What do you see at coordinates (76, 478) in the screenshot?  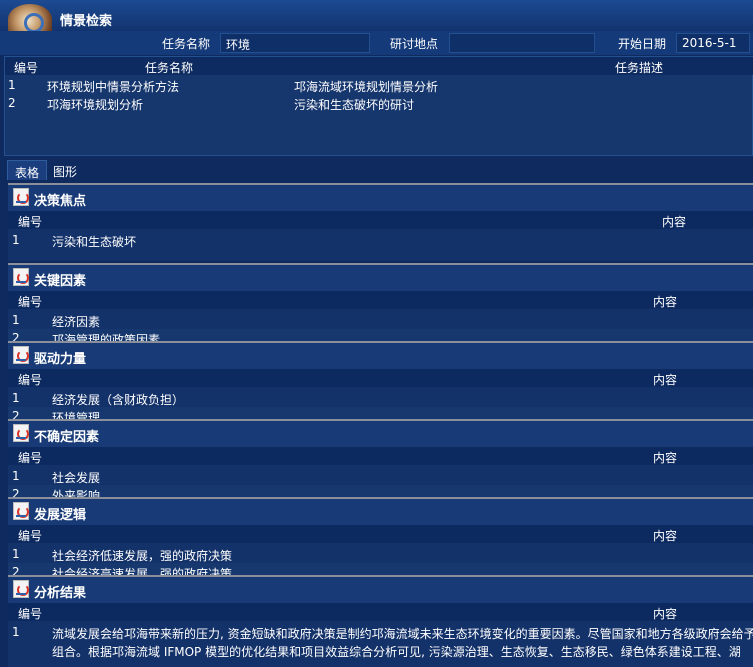 I see `row-content: 社会发展` at bounding box center [76, 478].